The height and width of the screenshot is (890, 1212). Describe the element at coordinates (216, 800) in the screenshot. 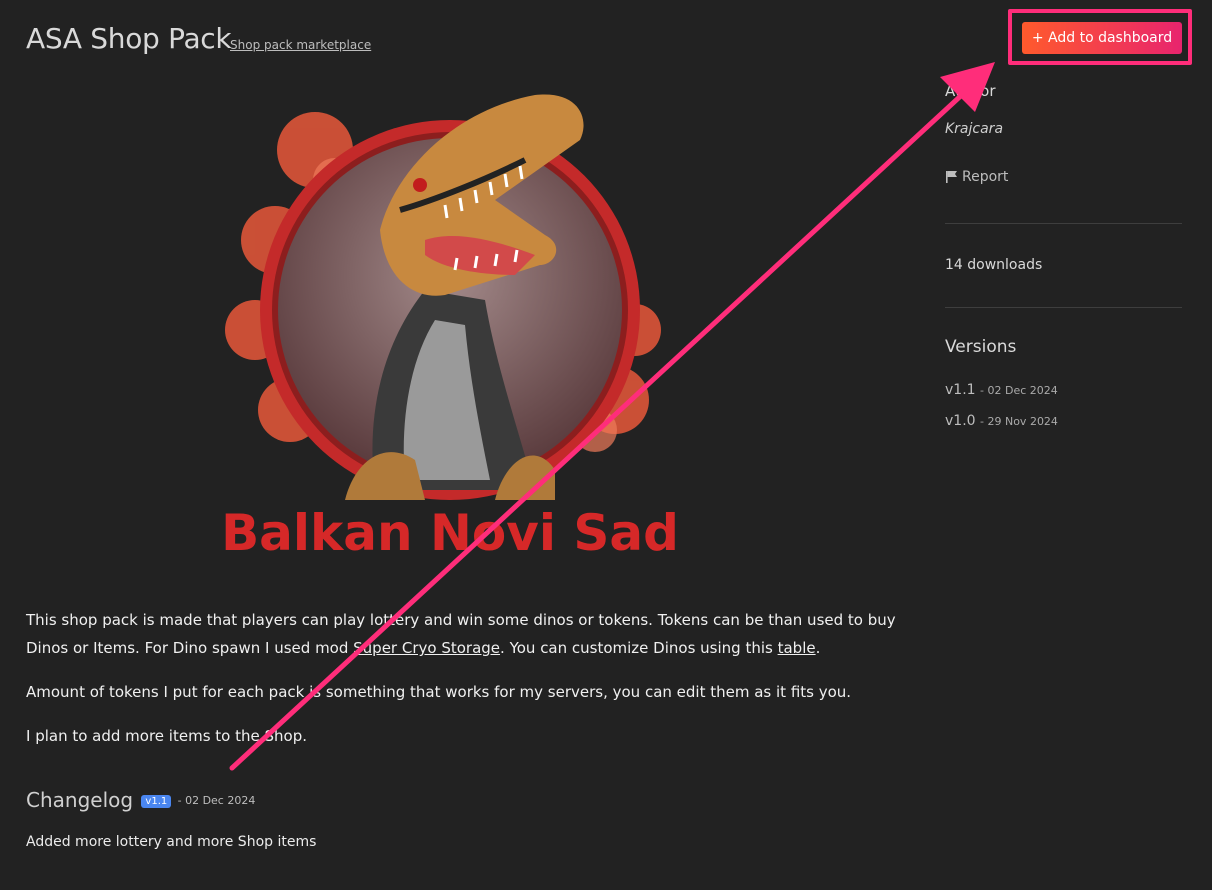

I see `changelog-date: - 02 Dec 2024` at that location.